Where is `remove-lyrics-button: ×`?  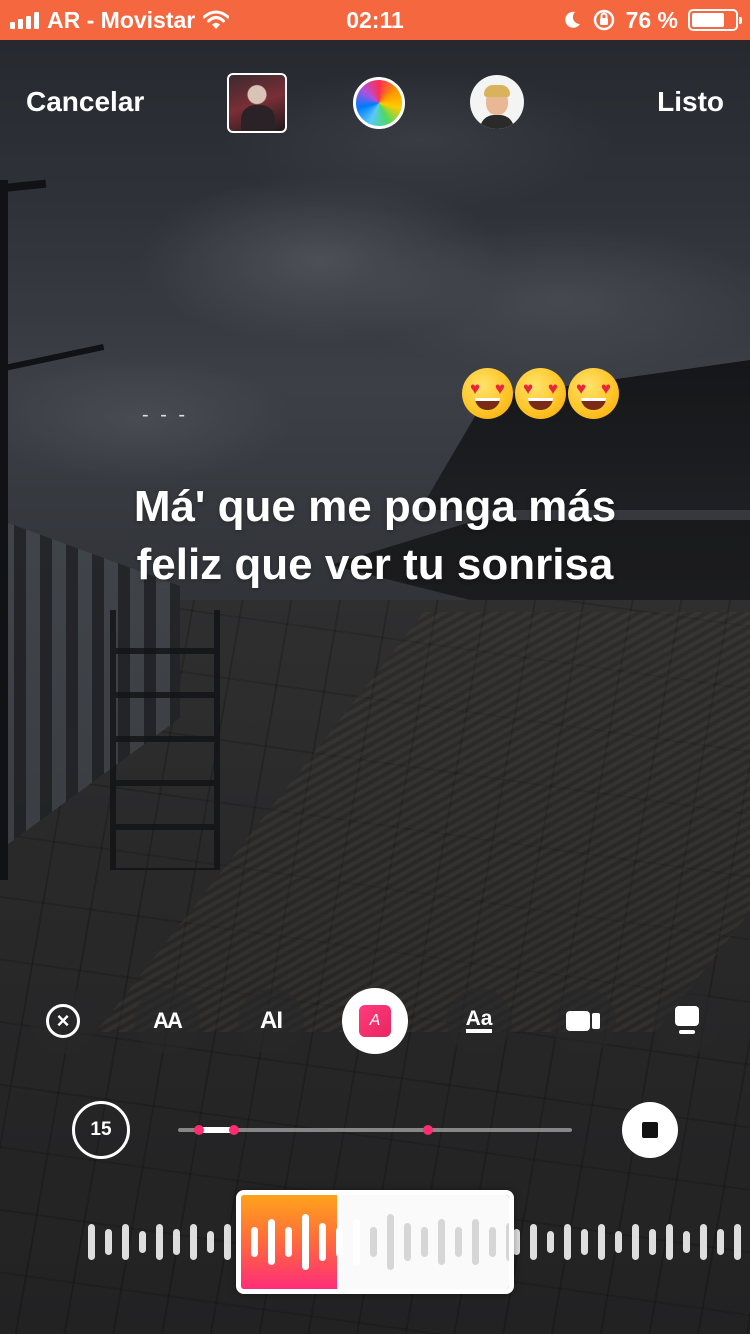 remove-lyrics-button: × is located at coordinates (63, 1021).